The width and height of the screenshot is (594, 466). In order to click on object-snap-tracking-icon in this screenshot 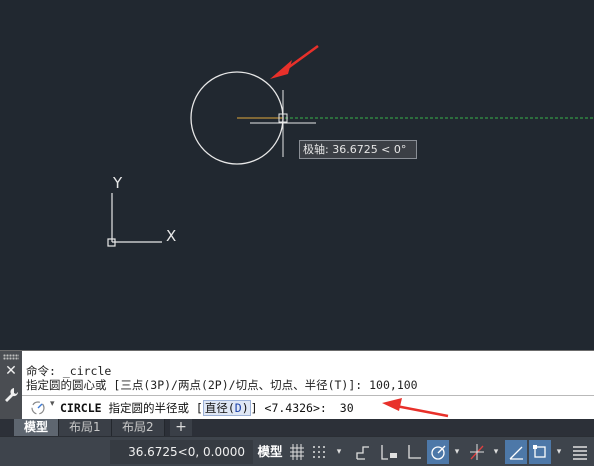, I will do `click(516, 453)`.